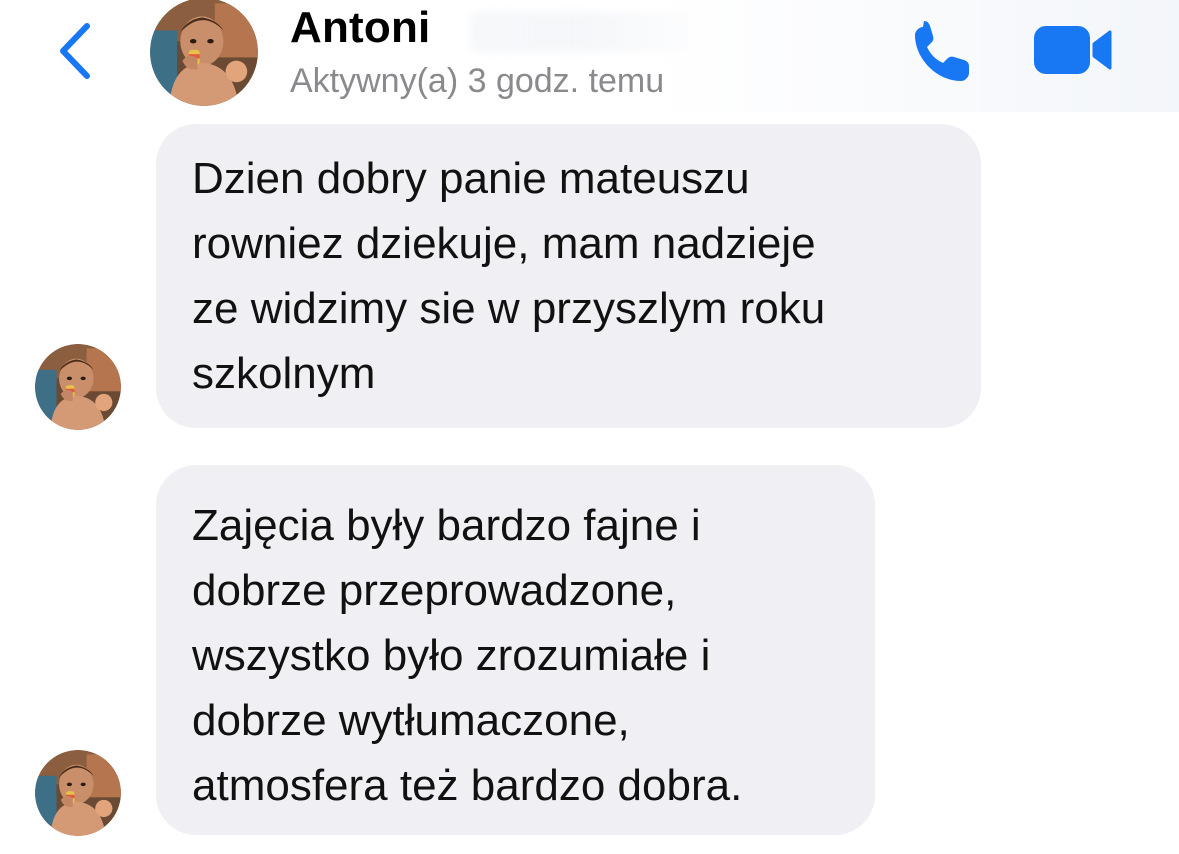  I want to click on message-line: dobrze wytłumaczone,, so click(411, 720).